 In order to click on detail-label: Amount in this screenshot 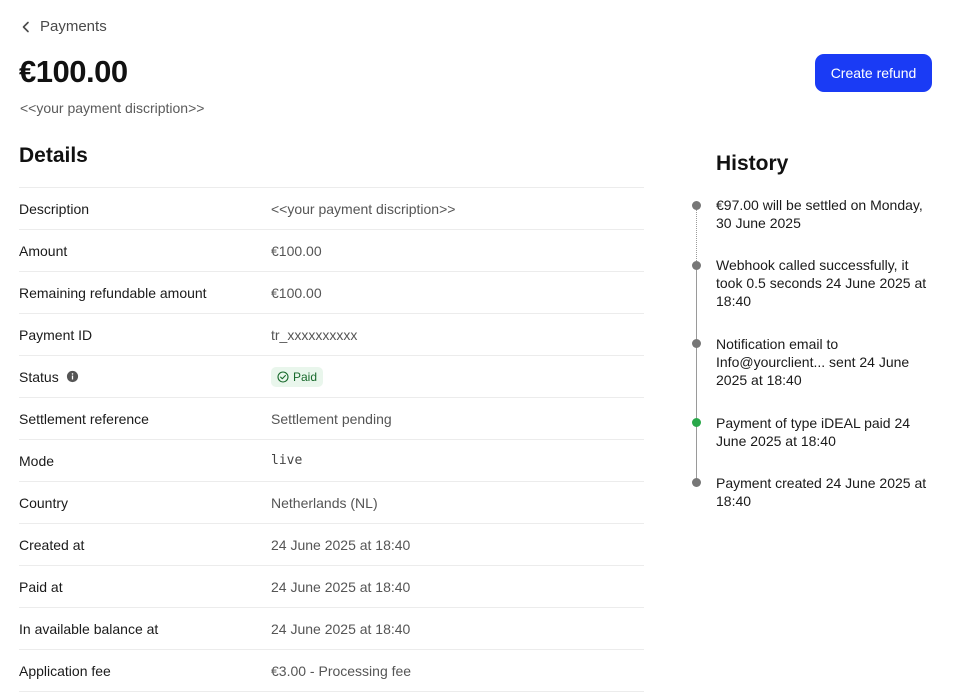, I will do `click(43, 250)`.